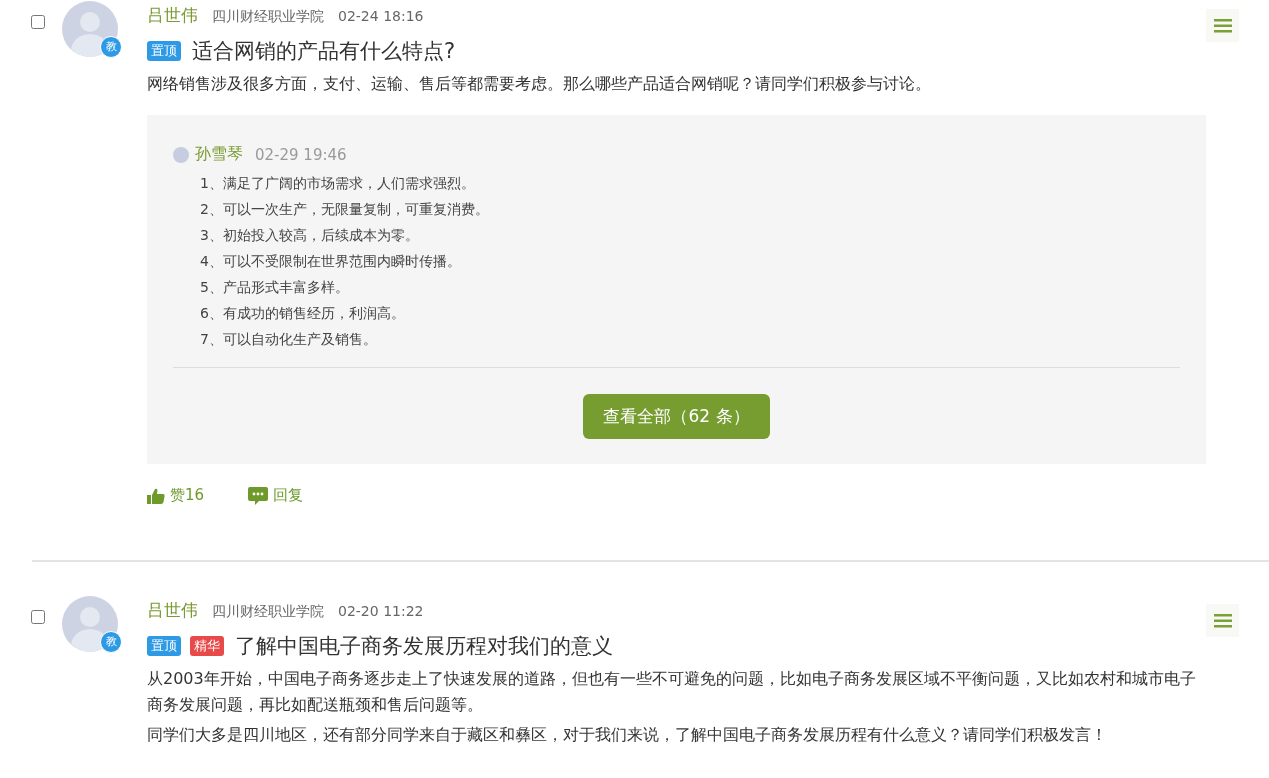  What do you see at coordinates (303, 313) in the screenshot?
I see `reply-text: 6、有成功的销售经历，利润高。` at bounding box center [303, 313].